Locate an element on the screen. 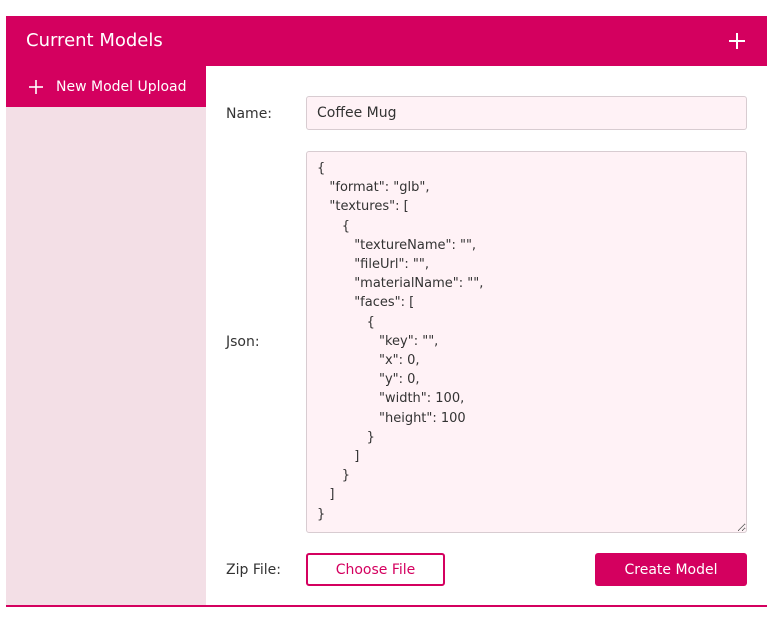  sidebar-item-new-model-upload: New Model Upload is located at coordinates (106, 86).